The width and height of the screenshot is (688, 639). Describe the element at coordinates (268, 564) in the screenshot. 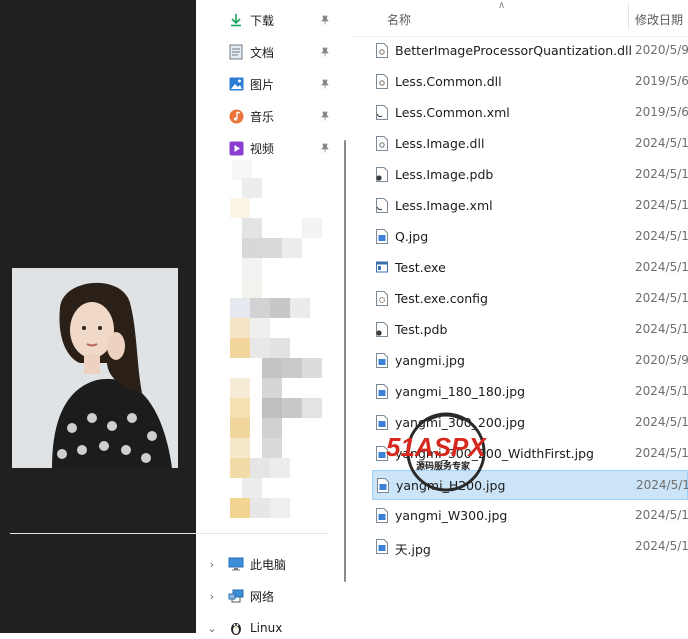

I see `tree-label: 此电脑` at that location.